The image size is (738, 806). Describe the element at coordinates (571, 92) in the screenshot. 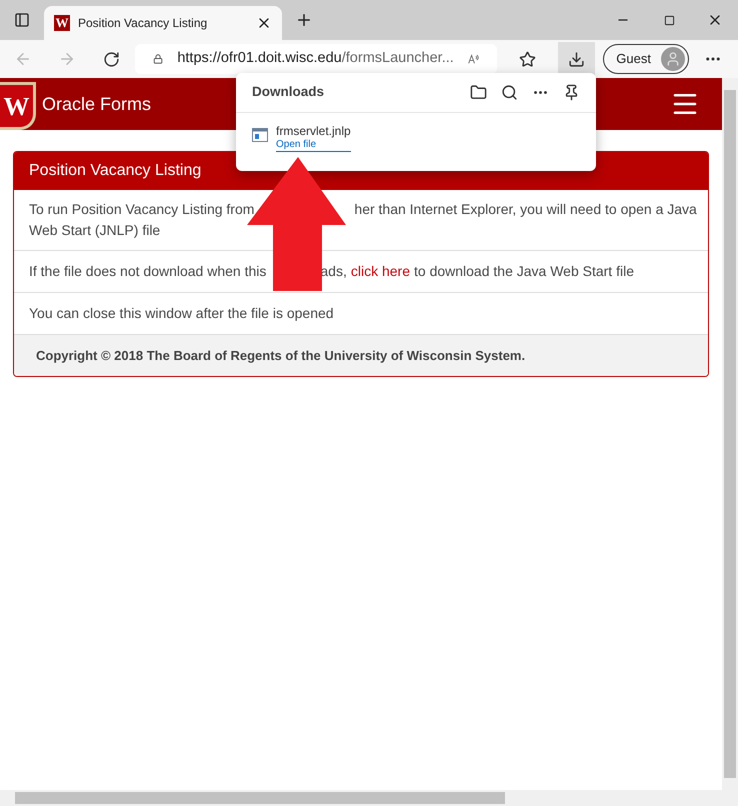

I see `pin-icon` at that location.